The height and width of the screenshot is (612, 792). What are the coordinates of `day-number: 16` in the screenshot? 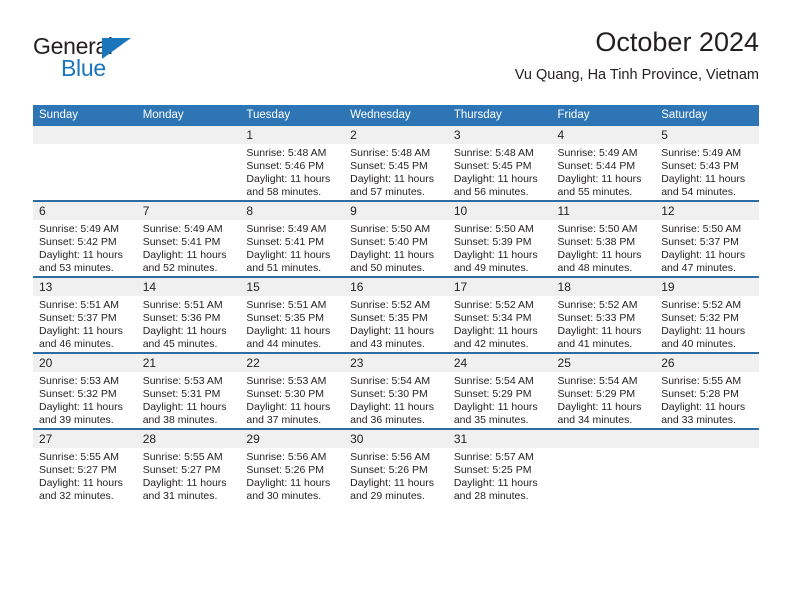 It's located at (396, 287).